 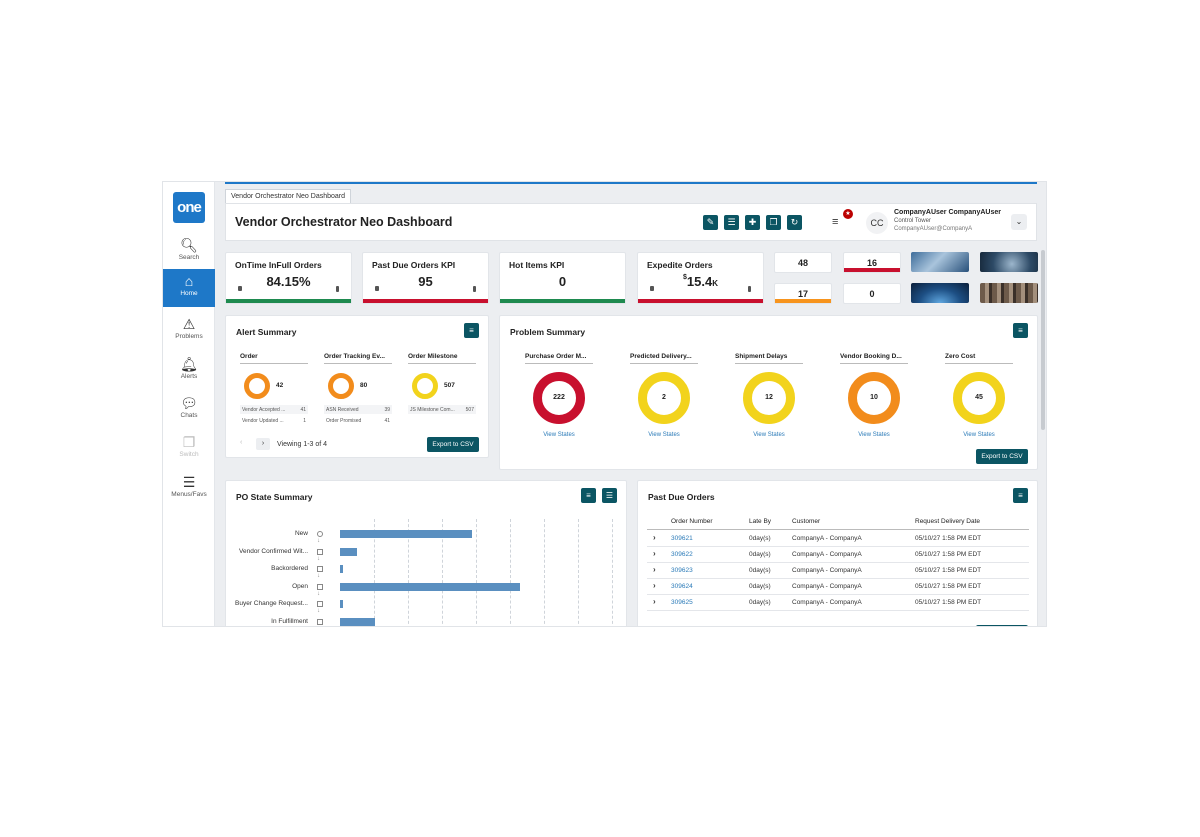 I want to click on kpi-ontime-infull: OnTime InFull Orders 84.15%, so click(x=288, y=278).